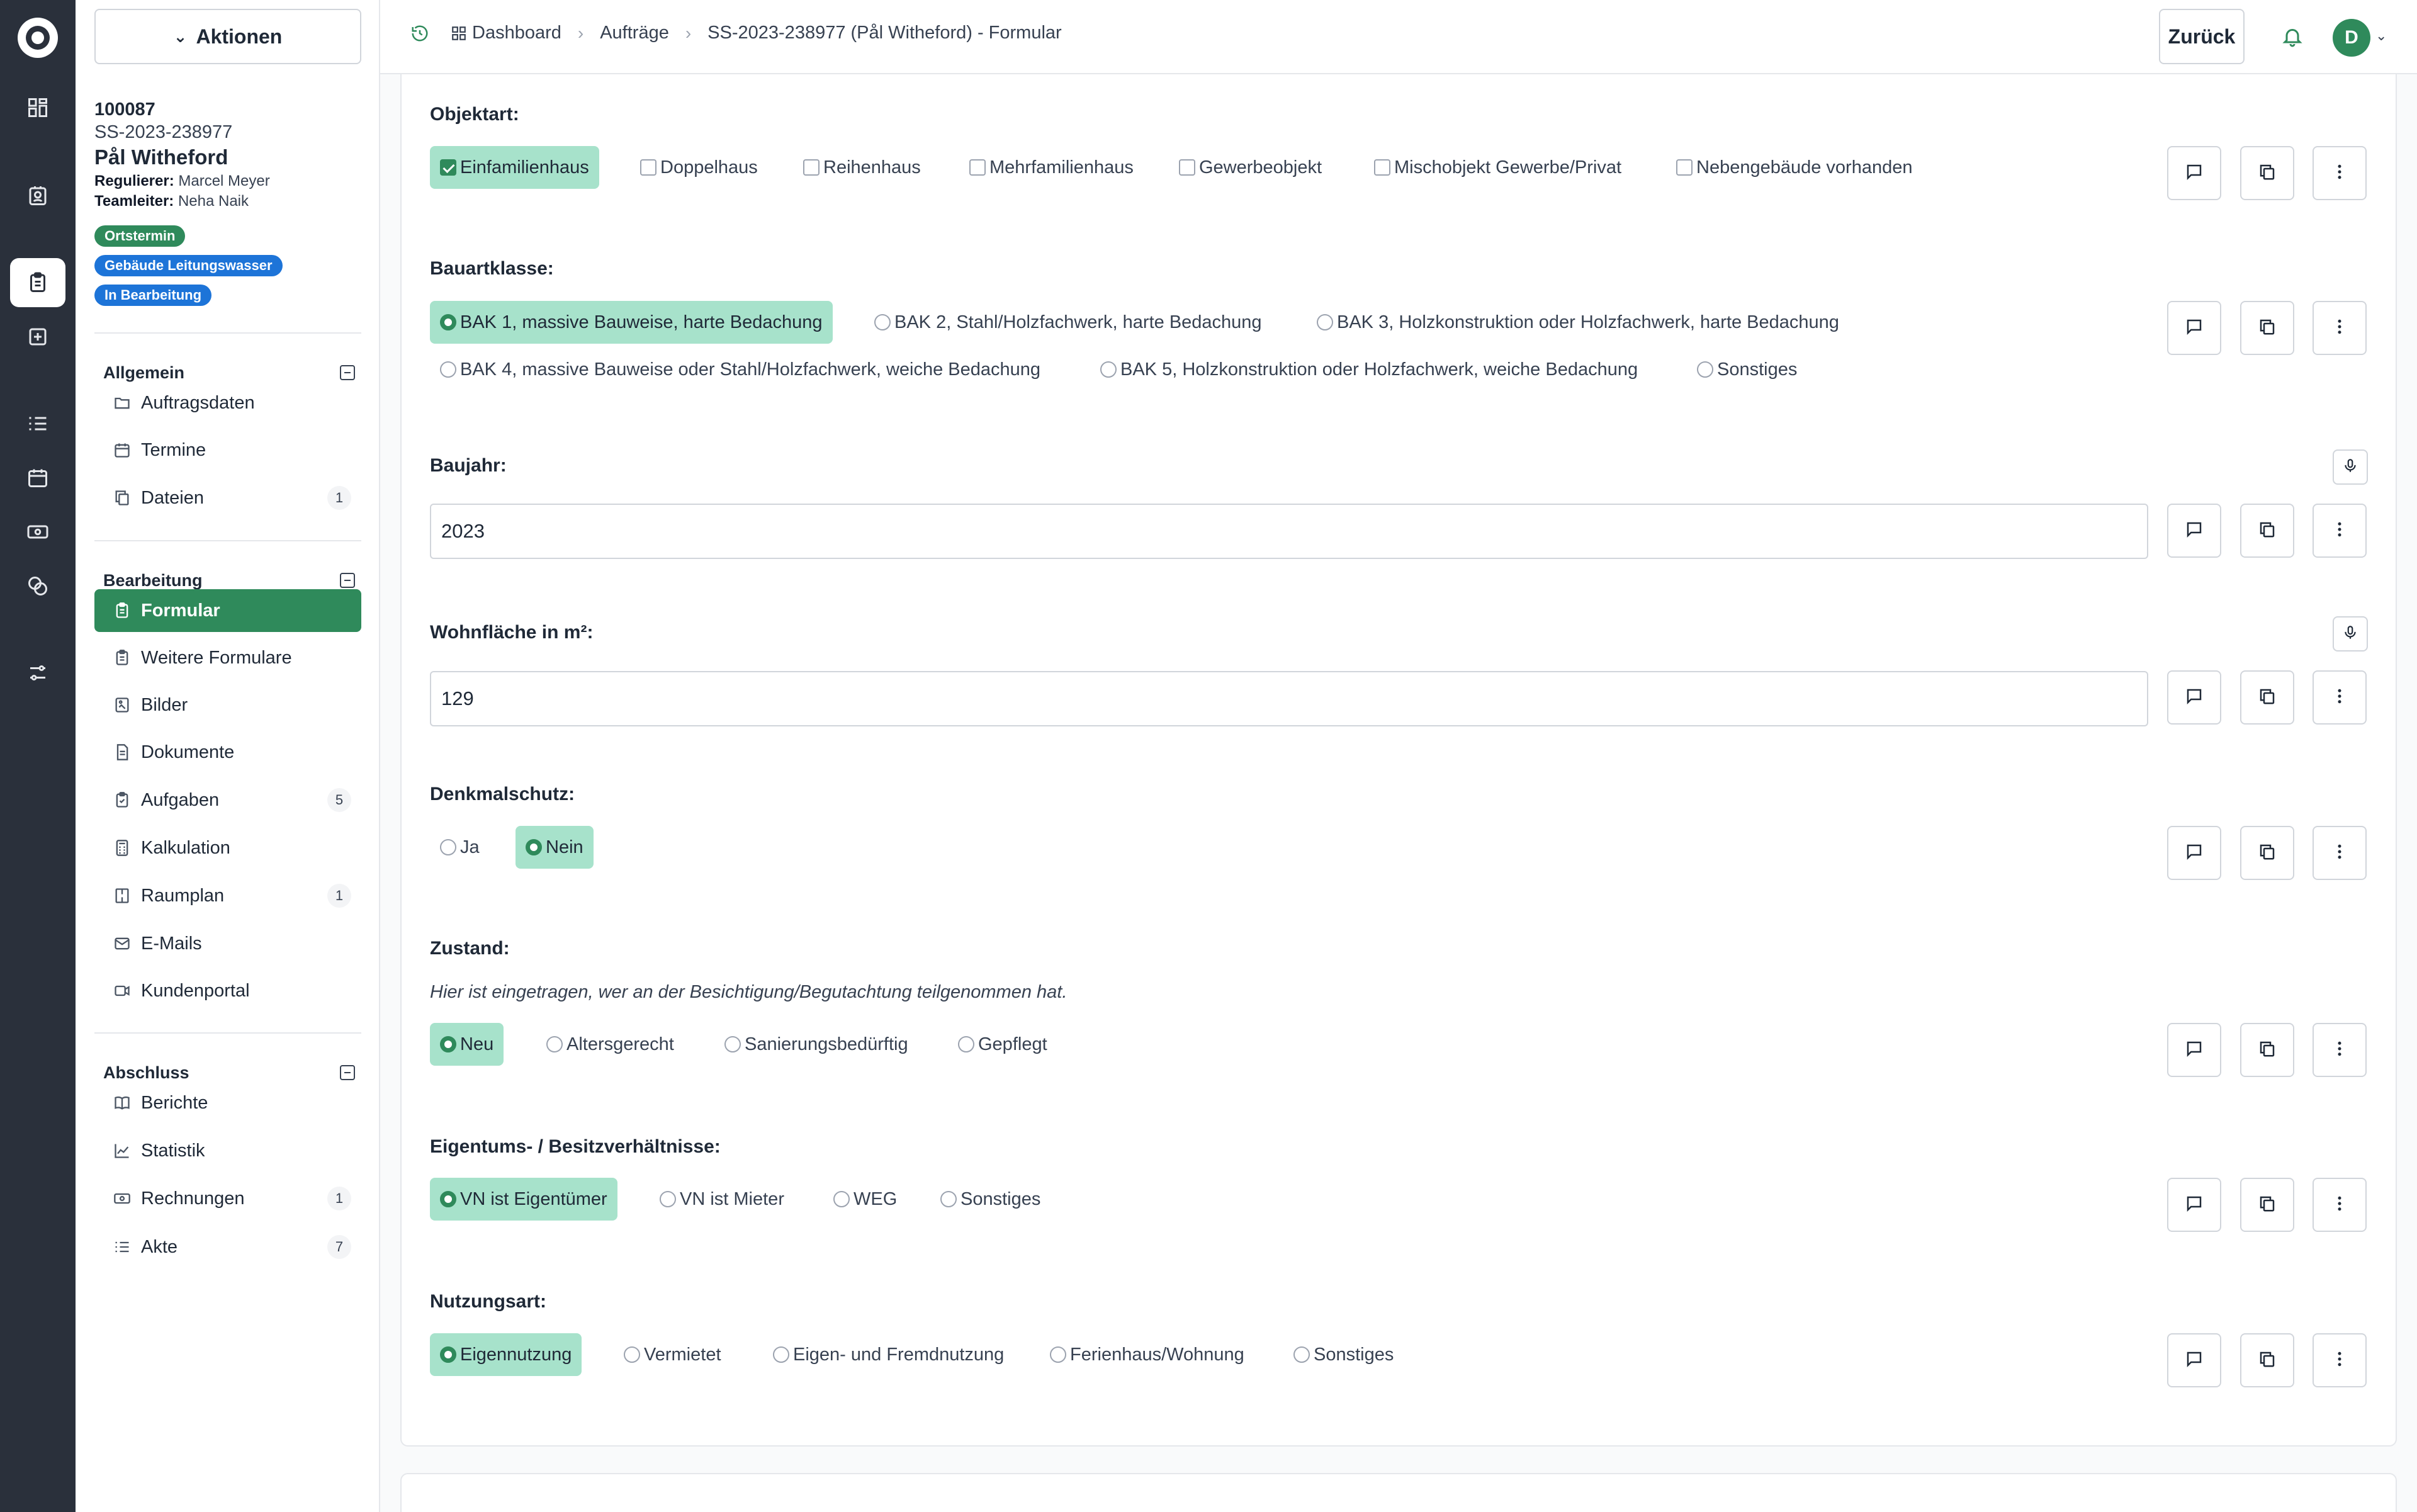  What do you see at coordinates (506, 1354) in the screenshot?
I see `nutzungsart-option-eigennutzung: Eigennutzung` at bounding box center [506, 1354].